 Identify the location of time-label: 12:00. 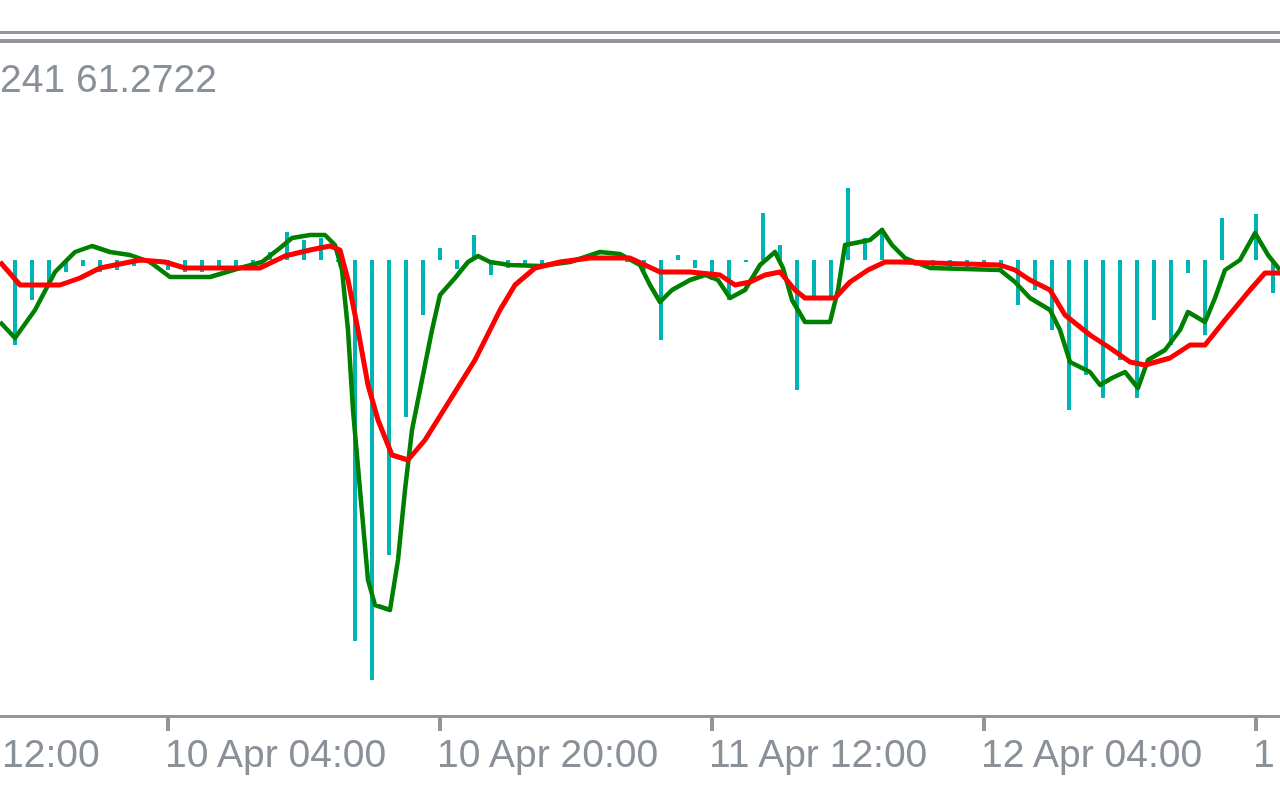
(51, 754).